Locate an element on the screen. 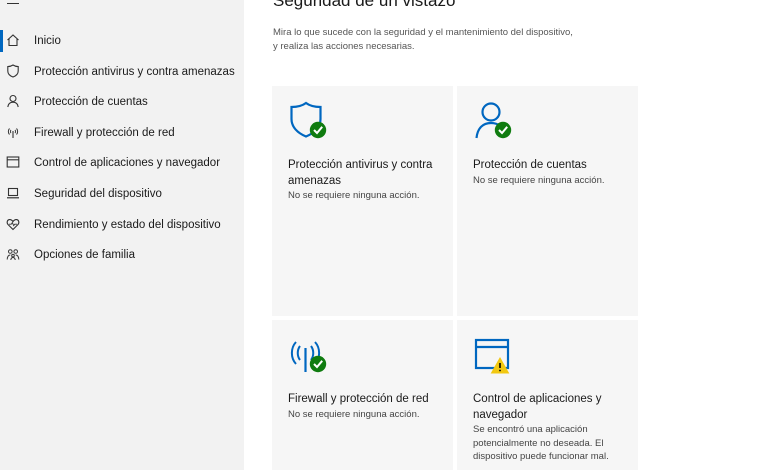 The image size is (780, 470). account-check-icon is located at coordinates (493, 121).